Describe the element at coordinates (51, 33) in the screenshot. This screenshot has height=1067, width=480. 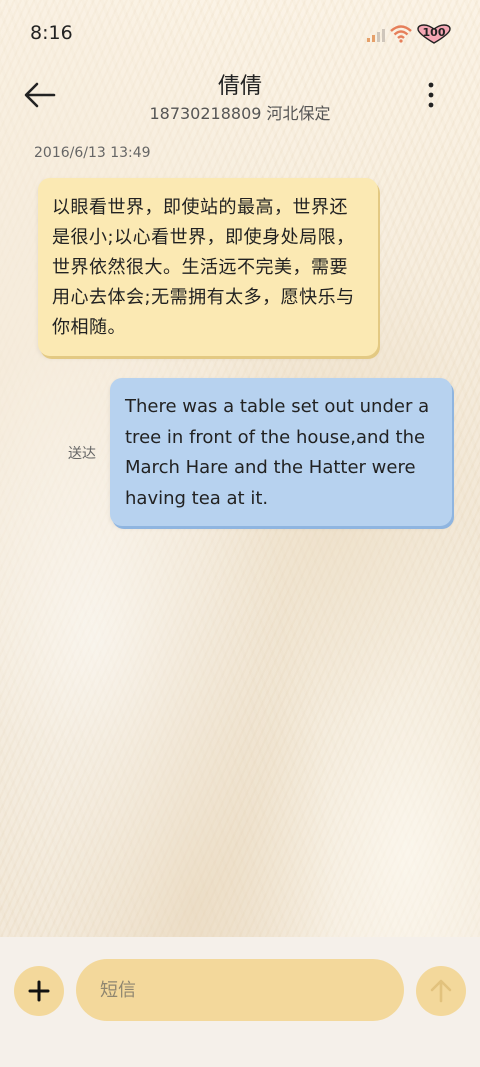
I see `status-time: 8:16` at that location.